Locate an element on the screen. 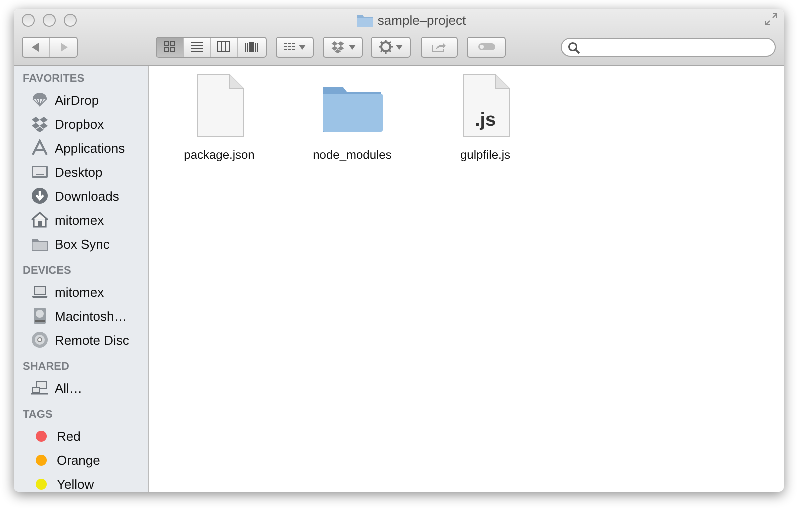 The width and height of the screenshot is (798, 513). search-field is located at coordinates (668, 47).